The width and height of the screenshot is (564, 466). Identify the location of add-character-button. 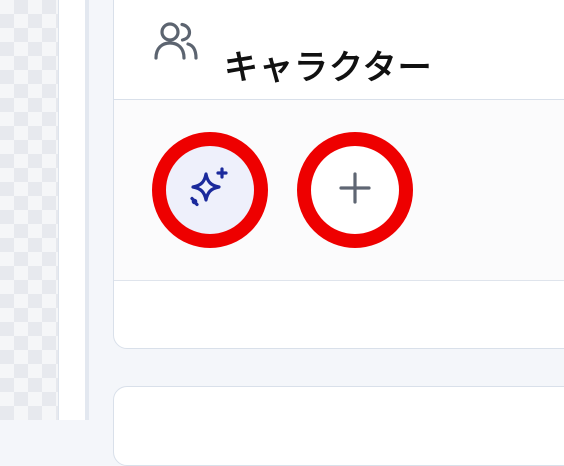
(355, 190).